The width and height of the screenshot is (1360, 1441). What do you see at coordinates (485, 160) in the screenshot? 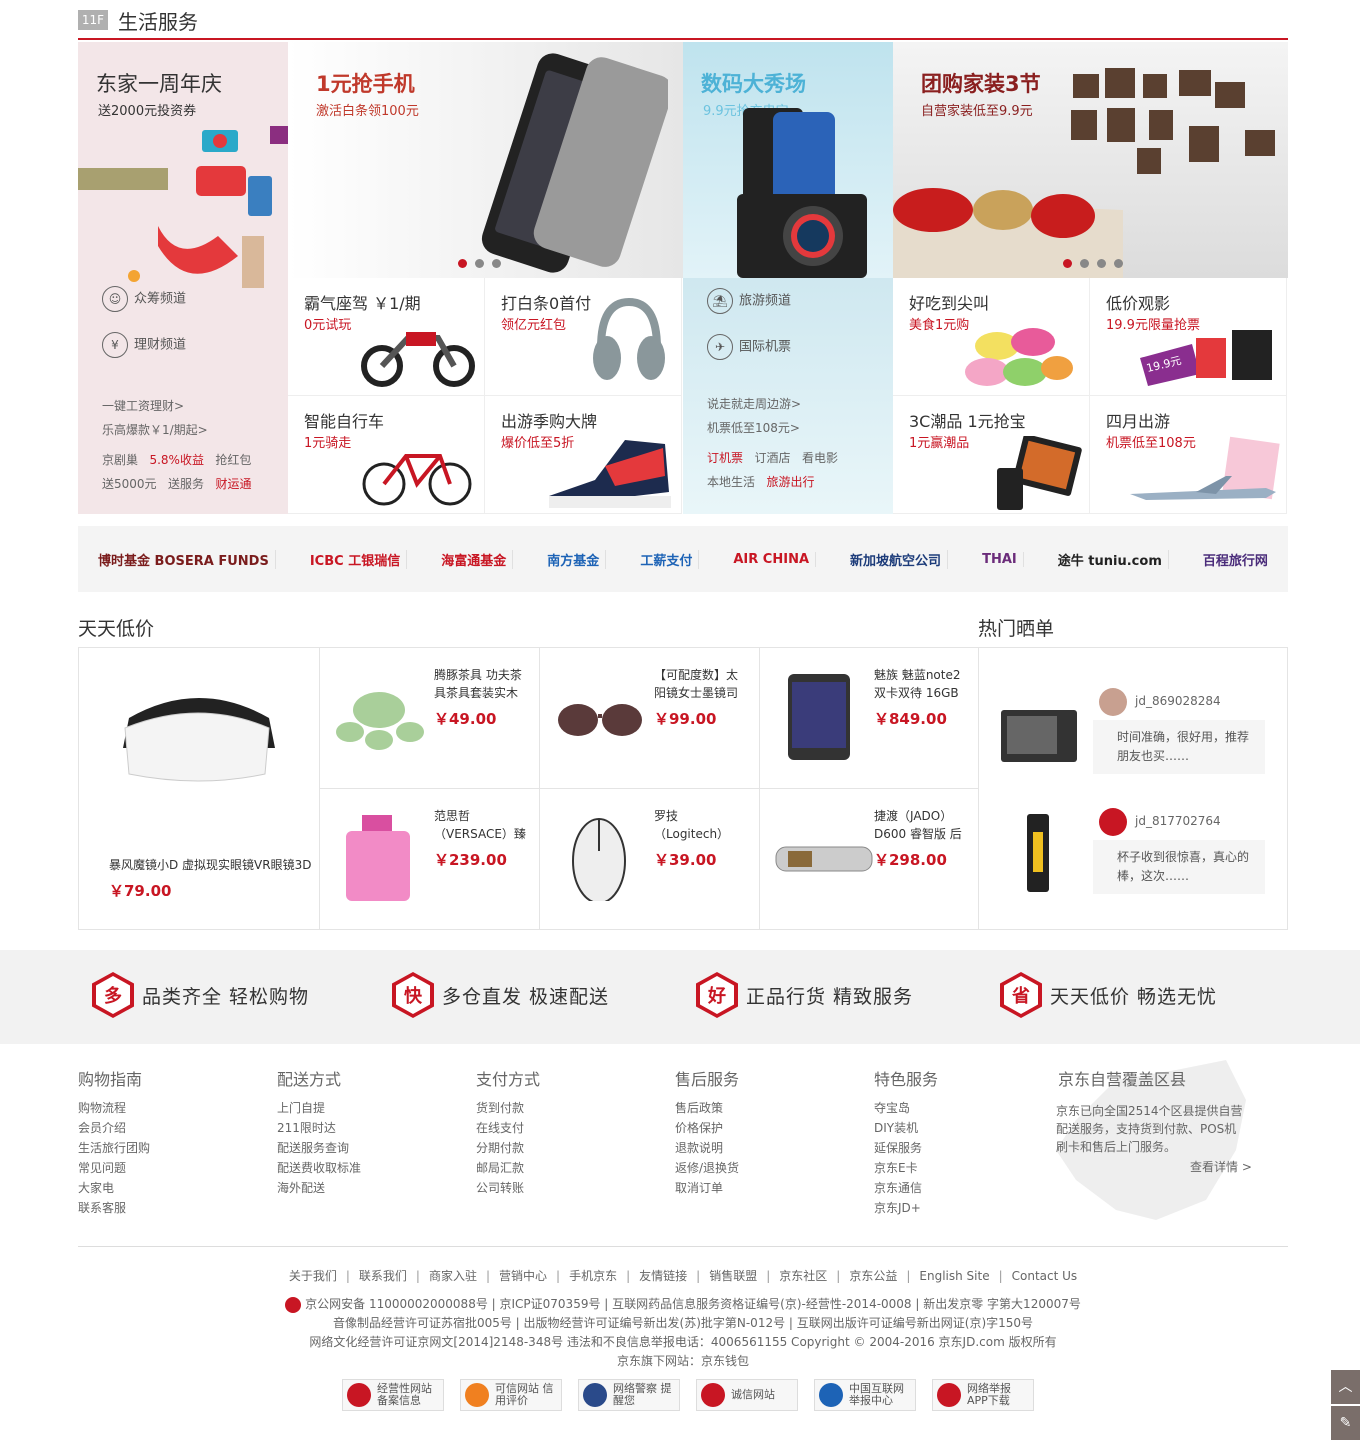
I see `banner-phone: 1元抢手机 激活白条领100元` at bounding box center [485, 160].